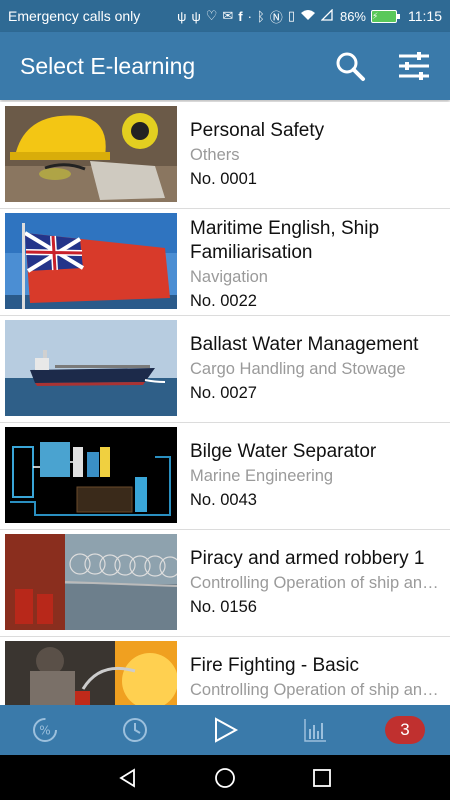 The width and height of the screenshot is (450, 800). Describe the element at coordinates (223, 607) in the screenshot. I see `course-number: No. 0156` at that location.